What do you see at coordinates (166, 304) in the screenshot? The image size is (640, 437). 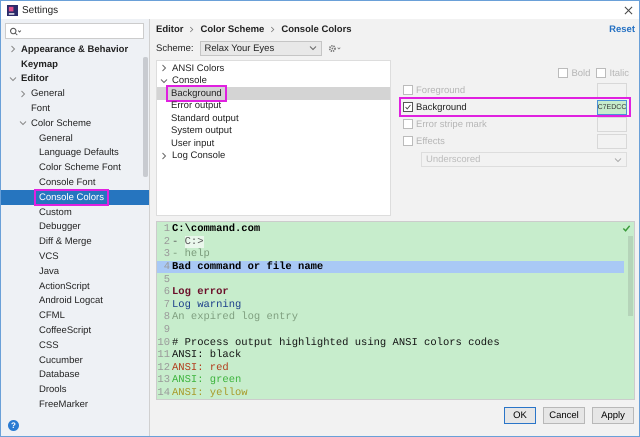 I see `line-number: 7` at bounding box center [166, 304].